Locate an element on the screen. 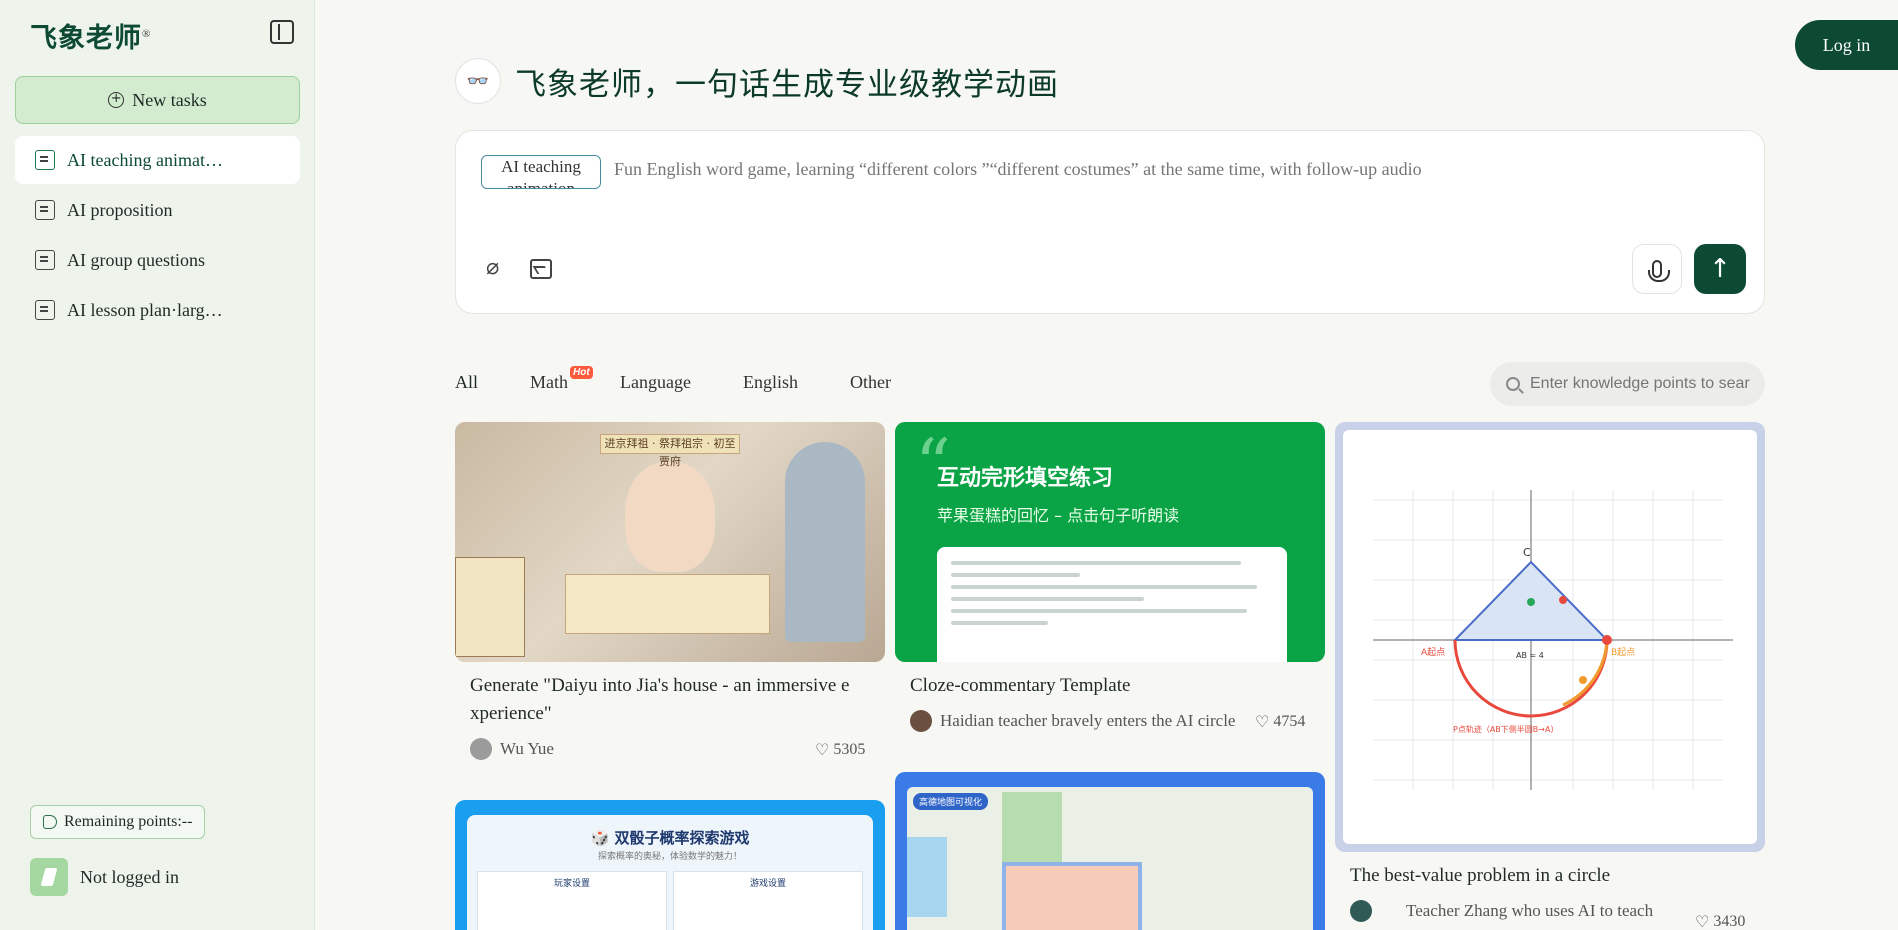 The image size is (1898, 930). thumbnail-banner: 进京拜祖 · 祭拜祖宗 · 初至贾府 is located at coordinates (670, 451).